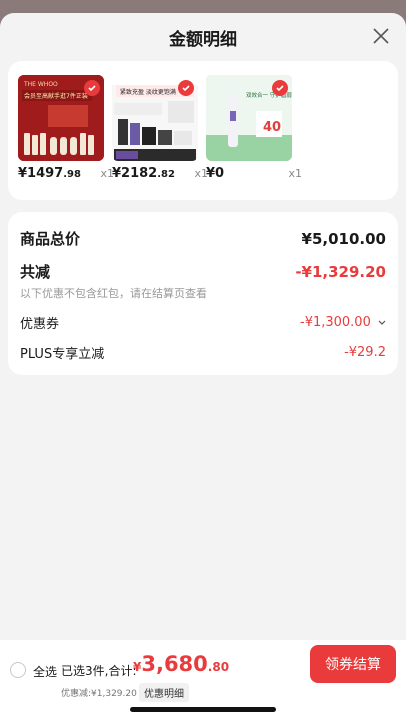 The width and height of the screenshot is (406, 720). What do you see at coordinates (295, 173) in the screenshot?
I see `product-qty: x1` at bounding box center [295, 173].